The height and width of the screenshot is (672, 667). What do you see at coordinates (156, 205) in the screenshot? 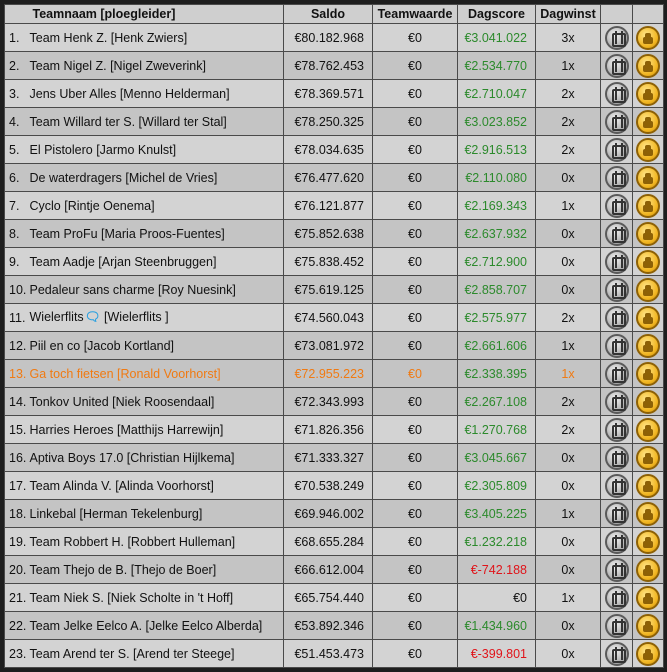
I see `team-name-cell: Cyclo [Rintje Oenema]` at bounding box center [156, 205].